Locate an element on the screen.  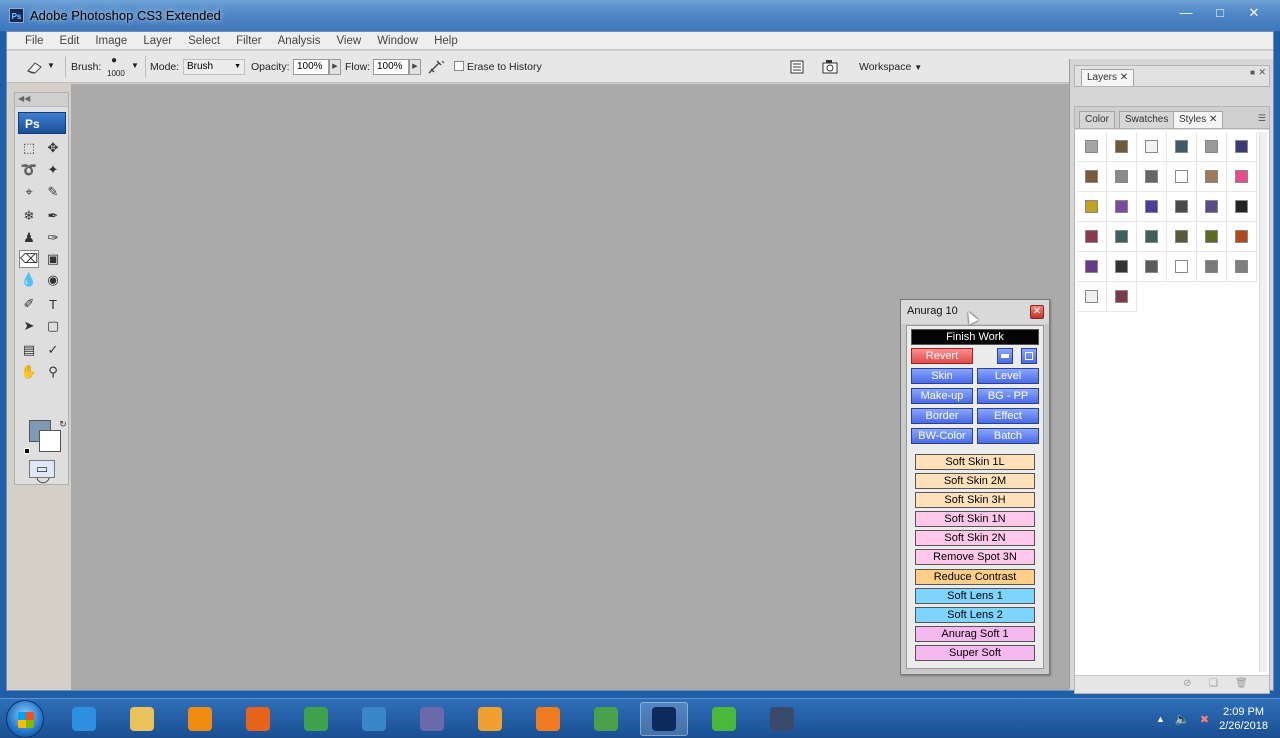
batch-button: Batch is located at coordinates (1008, 436).